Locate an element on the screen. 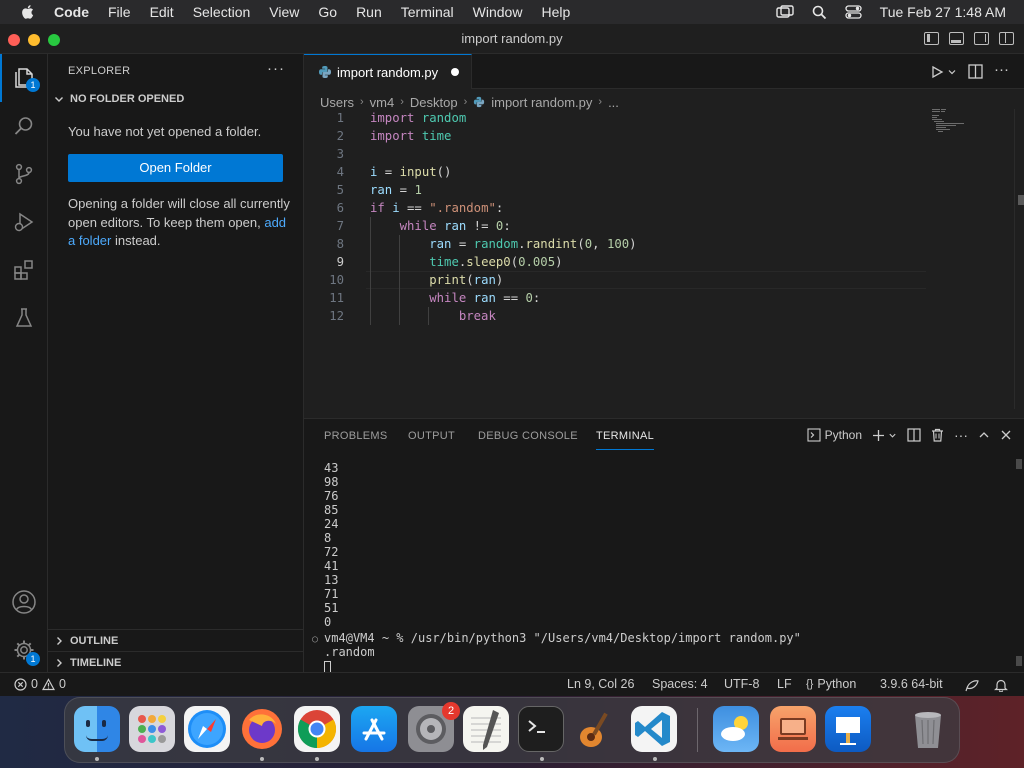 Image resolution: width=1024 pixels, height=768 pixels. accounts-icon is located at coordinates (24, 602).